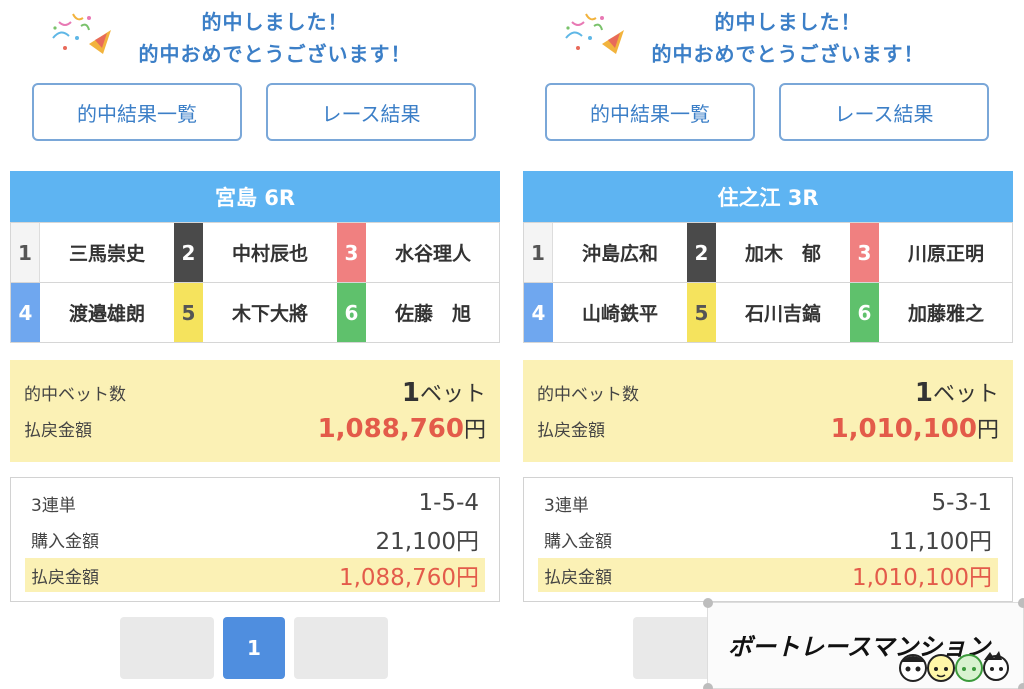 Image resolution: width=1024 pixels, height=689 pixels. I want to click on entry-1: 1 三馬崇史, so click(92, 252).